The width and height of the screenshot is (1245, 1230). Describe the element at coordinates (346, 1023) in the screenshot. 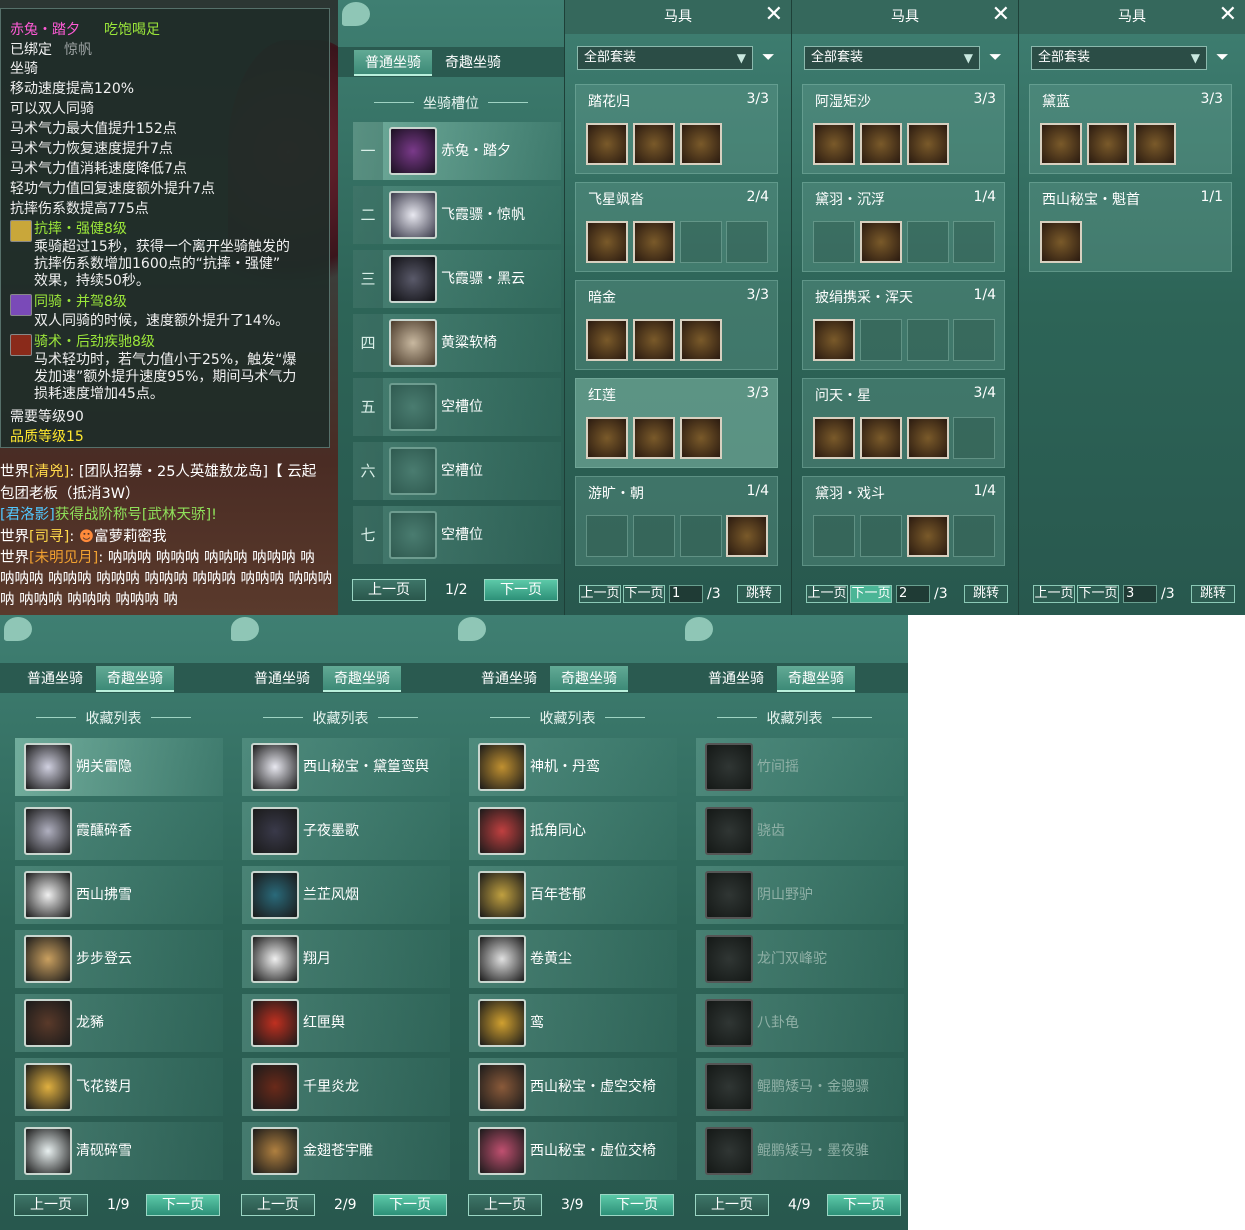

I see `collection-item: 红匣舆` at that location.